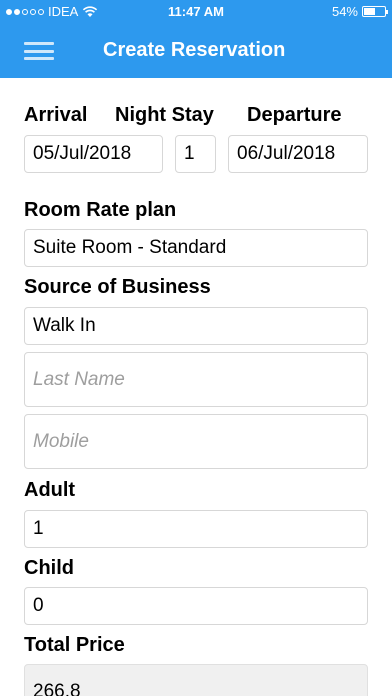 This screenshot has height=696, width=392. What do you see at coordinates (50, 490) in the screenshot?
I see `adult-label: Adult` at bounding box center [50, 490].